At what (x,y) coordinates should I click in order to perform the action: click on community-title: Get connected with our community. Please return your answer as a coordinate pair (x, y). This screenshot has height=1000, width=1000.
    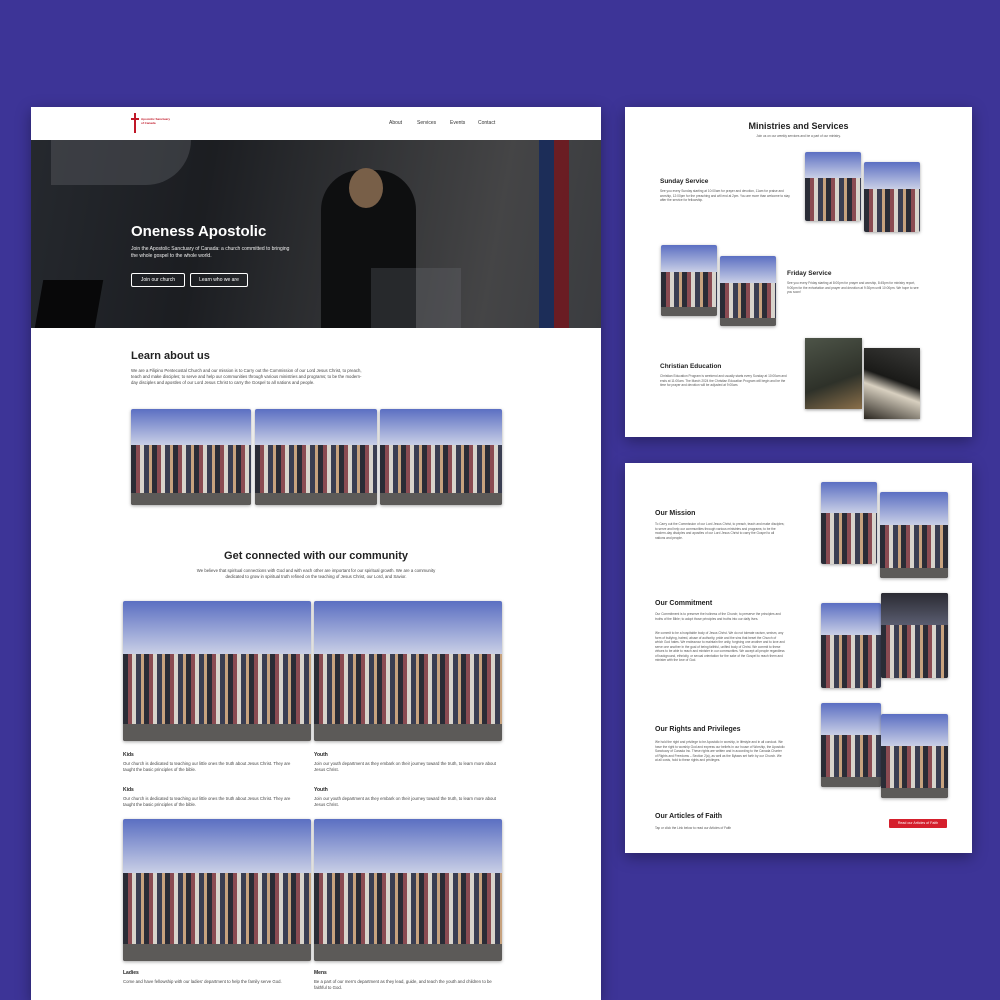
    Looking at the image, I should click on (316, 556).